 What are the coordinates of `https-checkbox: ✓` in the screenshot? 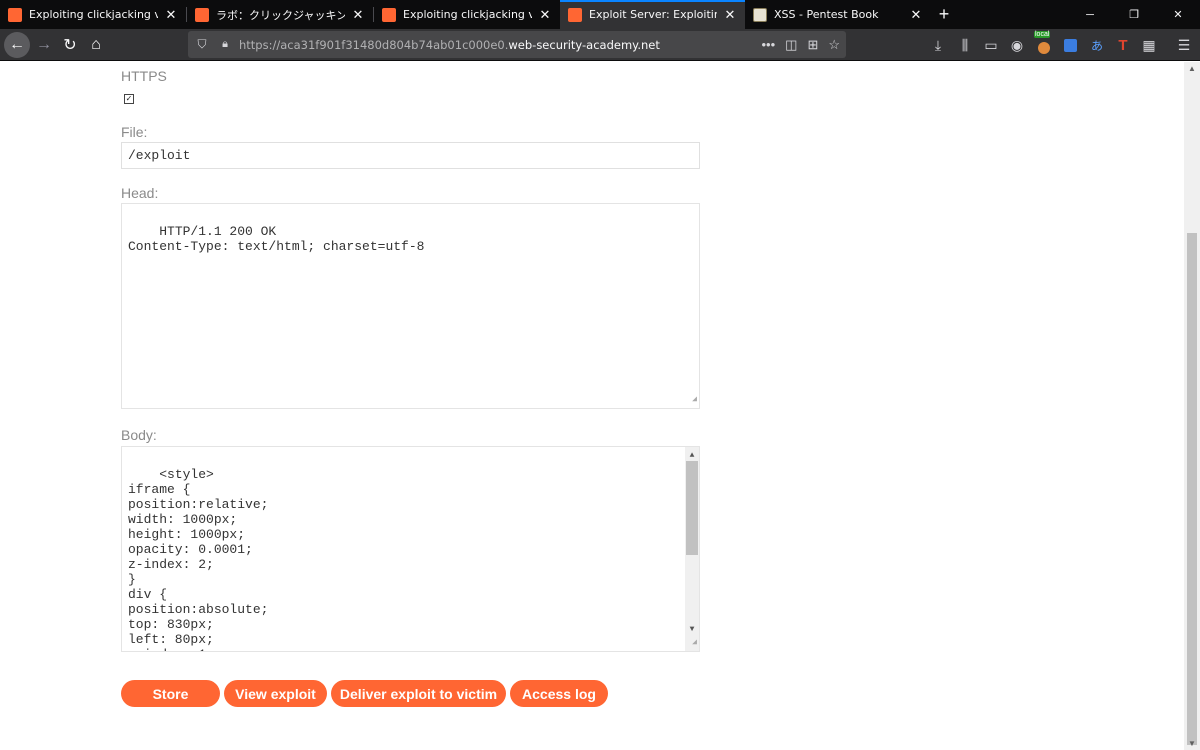 It's located at (129, 99).